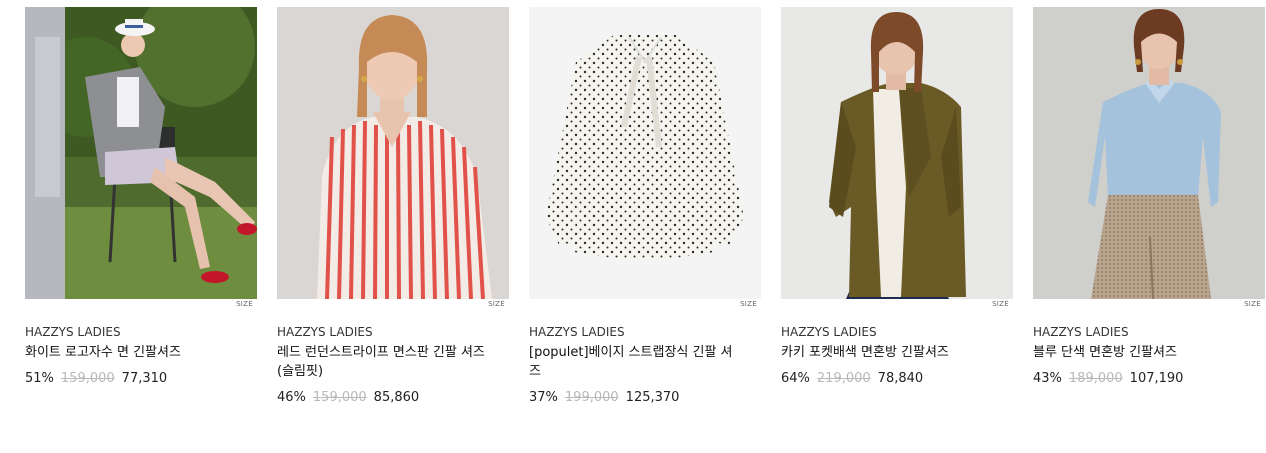 This screenshot has width=1266, height=453. What do you see at coordinates (1156, 378) in the screenshot?
I see `sale-price: 107,190` at bounding box center [1156, 378].